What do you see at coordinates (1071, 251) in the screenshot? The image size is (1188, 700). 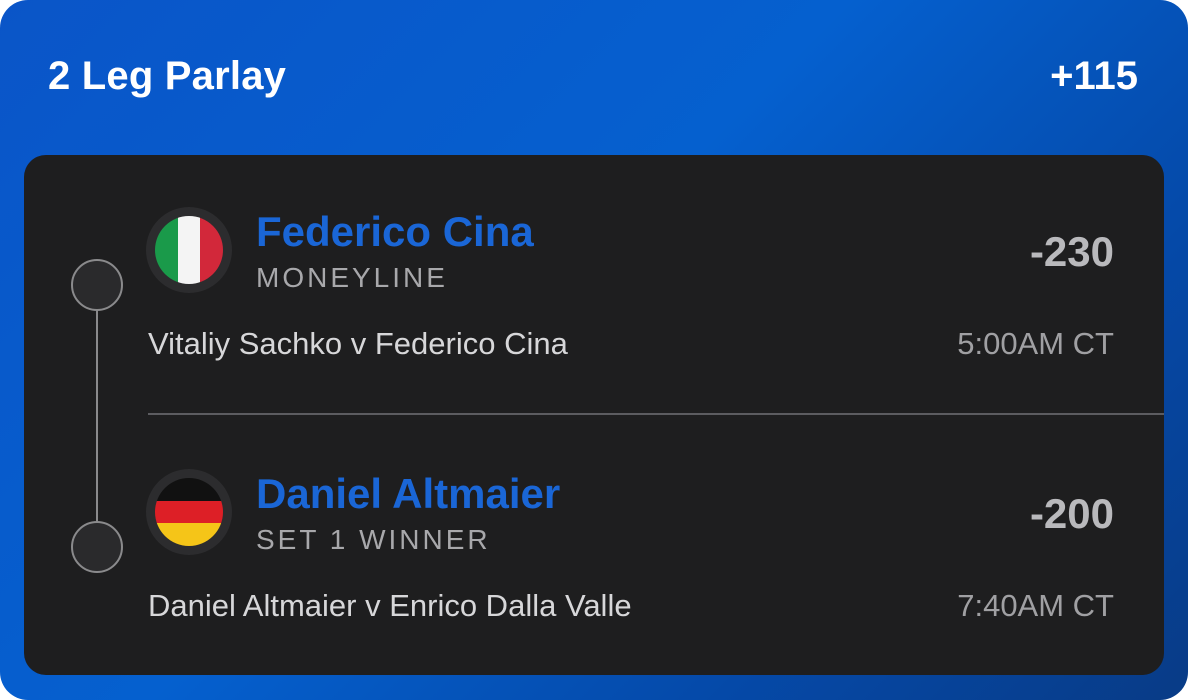 I see `leg-odds: -230` at bounding box center [1071, 251].